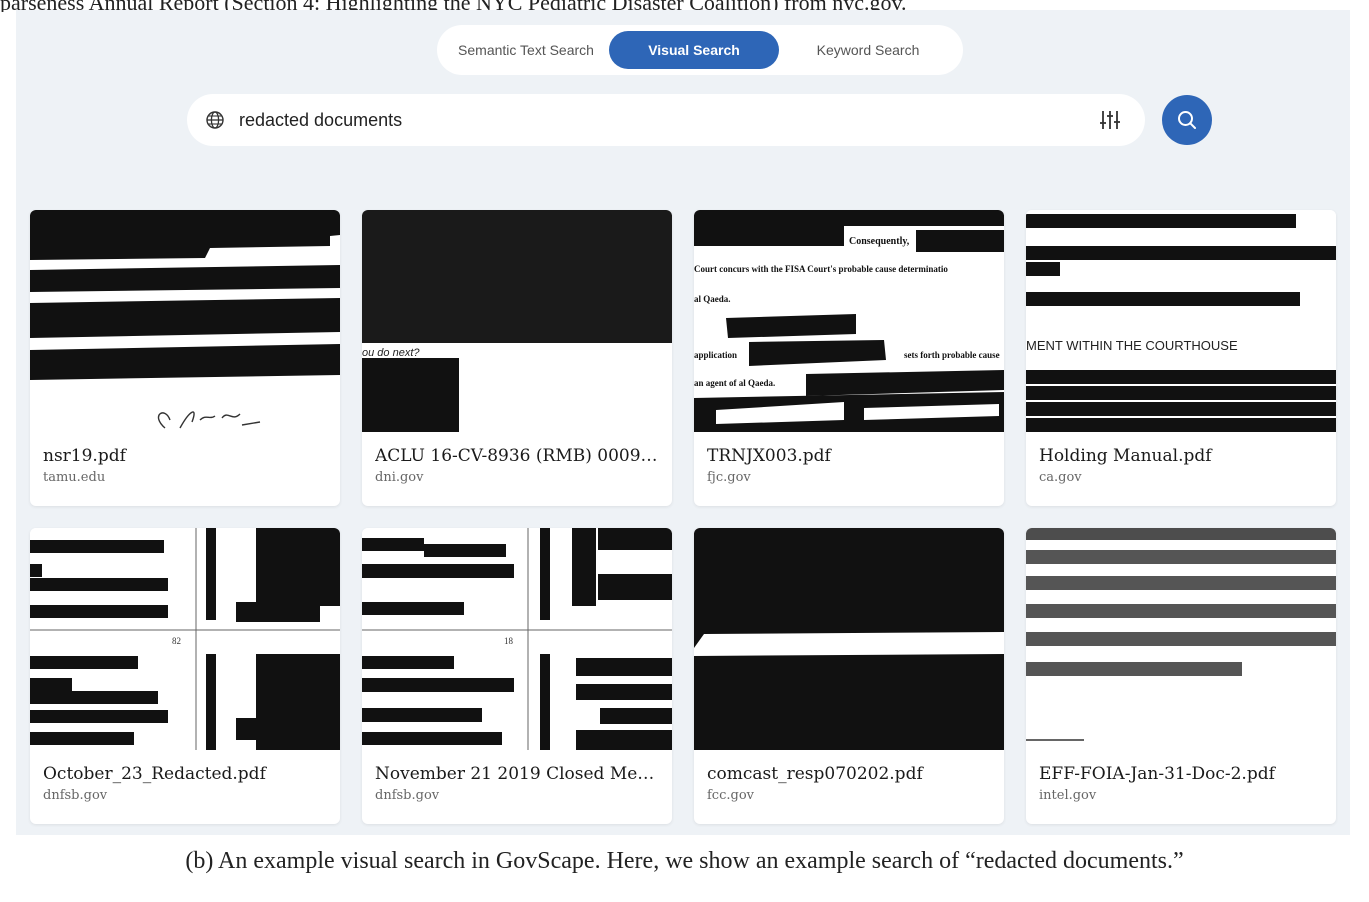 The width and height of the screenshot is (1369, 902). What do you see at coordinates (1068, 795) in the screenshot?
I see `result-domain: intel.gov` at bounding box center [1068, 795].